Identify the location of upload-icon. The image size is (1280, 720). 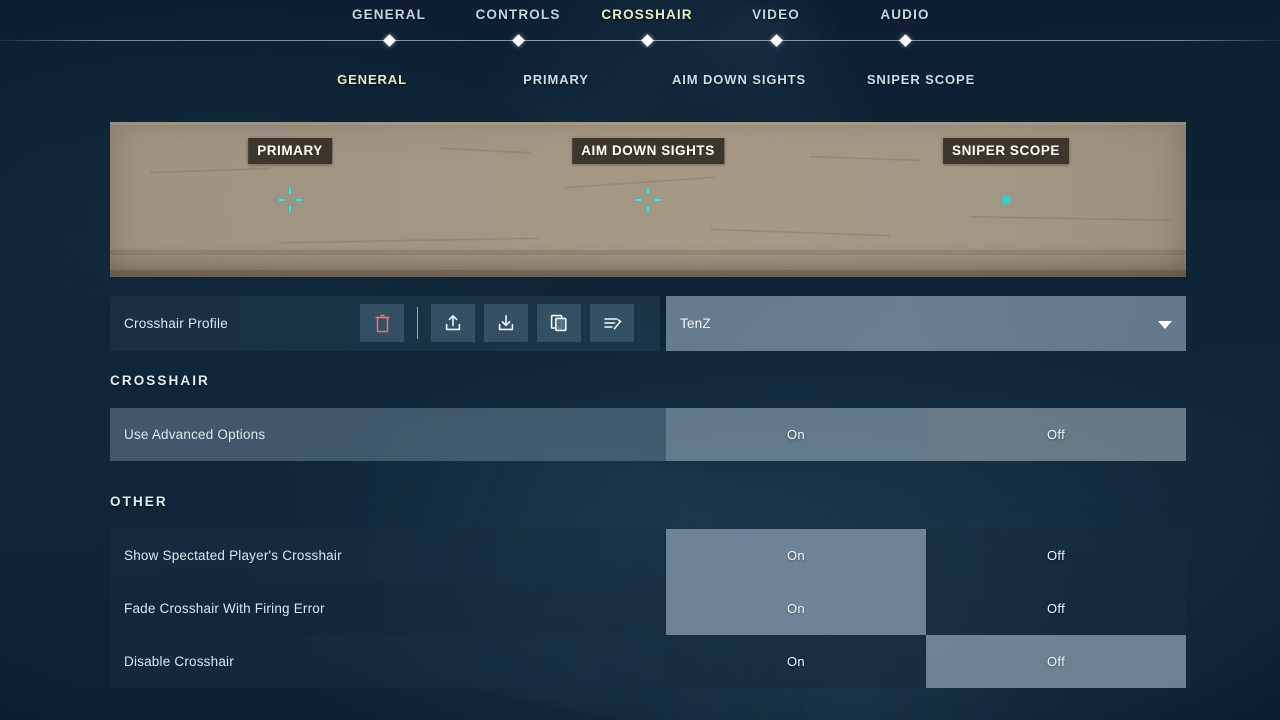
(453, 323).